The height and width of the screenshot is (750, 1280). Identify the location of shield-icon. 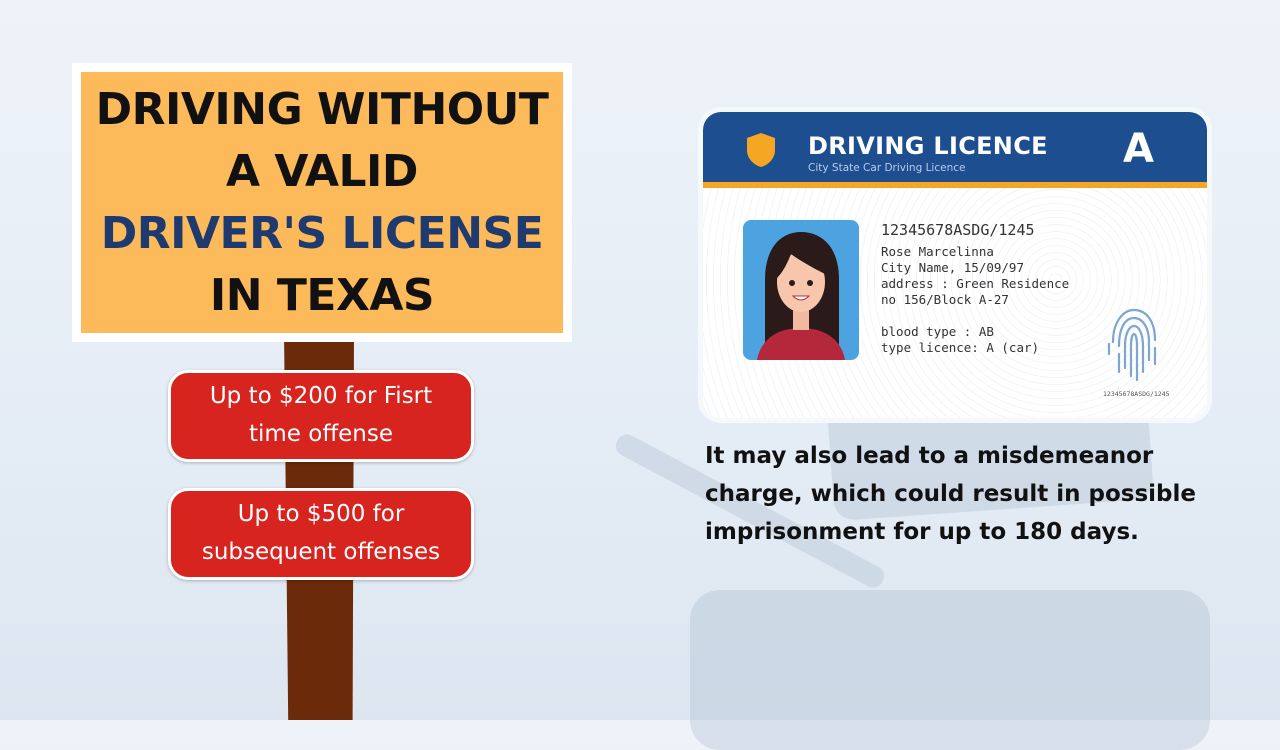
(761, 150).